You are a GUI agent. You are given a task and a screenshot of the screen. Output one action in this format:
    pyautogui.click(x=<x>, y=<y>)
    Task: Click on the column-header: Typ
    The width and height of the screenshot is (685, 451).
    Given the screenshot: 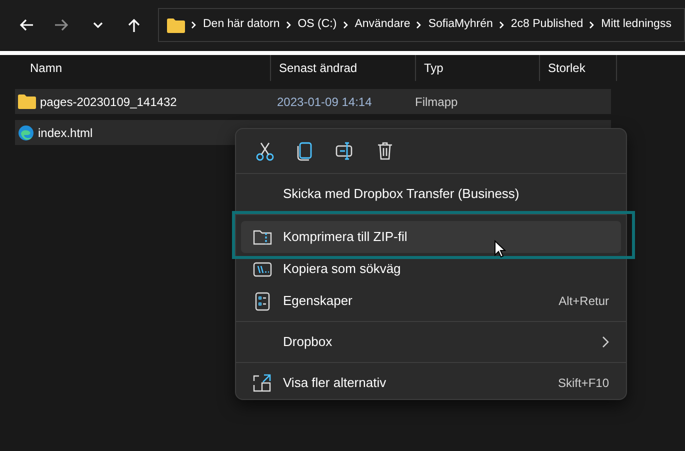 What is the action you would take?
    pyautogui.click(x=478, y=68)
    